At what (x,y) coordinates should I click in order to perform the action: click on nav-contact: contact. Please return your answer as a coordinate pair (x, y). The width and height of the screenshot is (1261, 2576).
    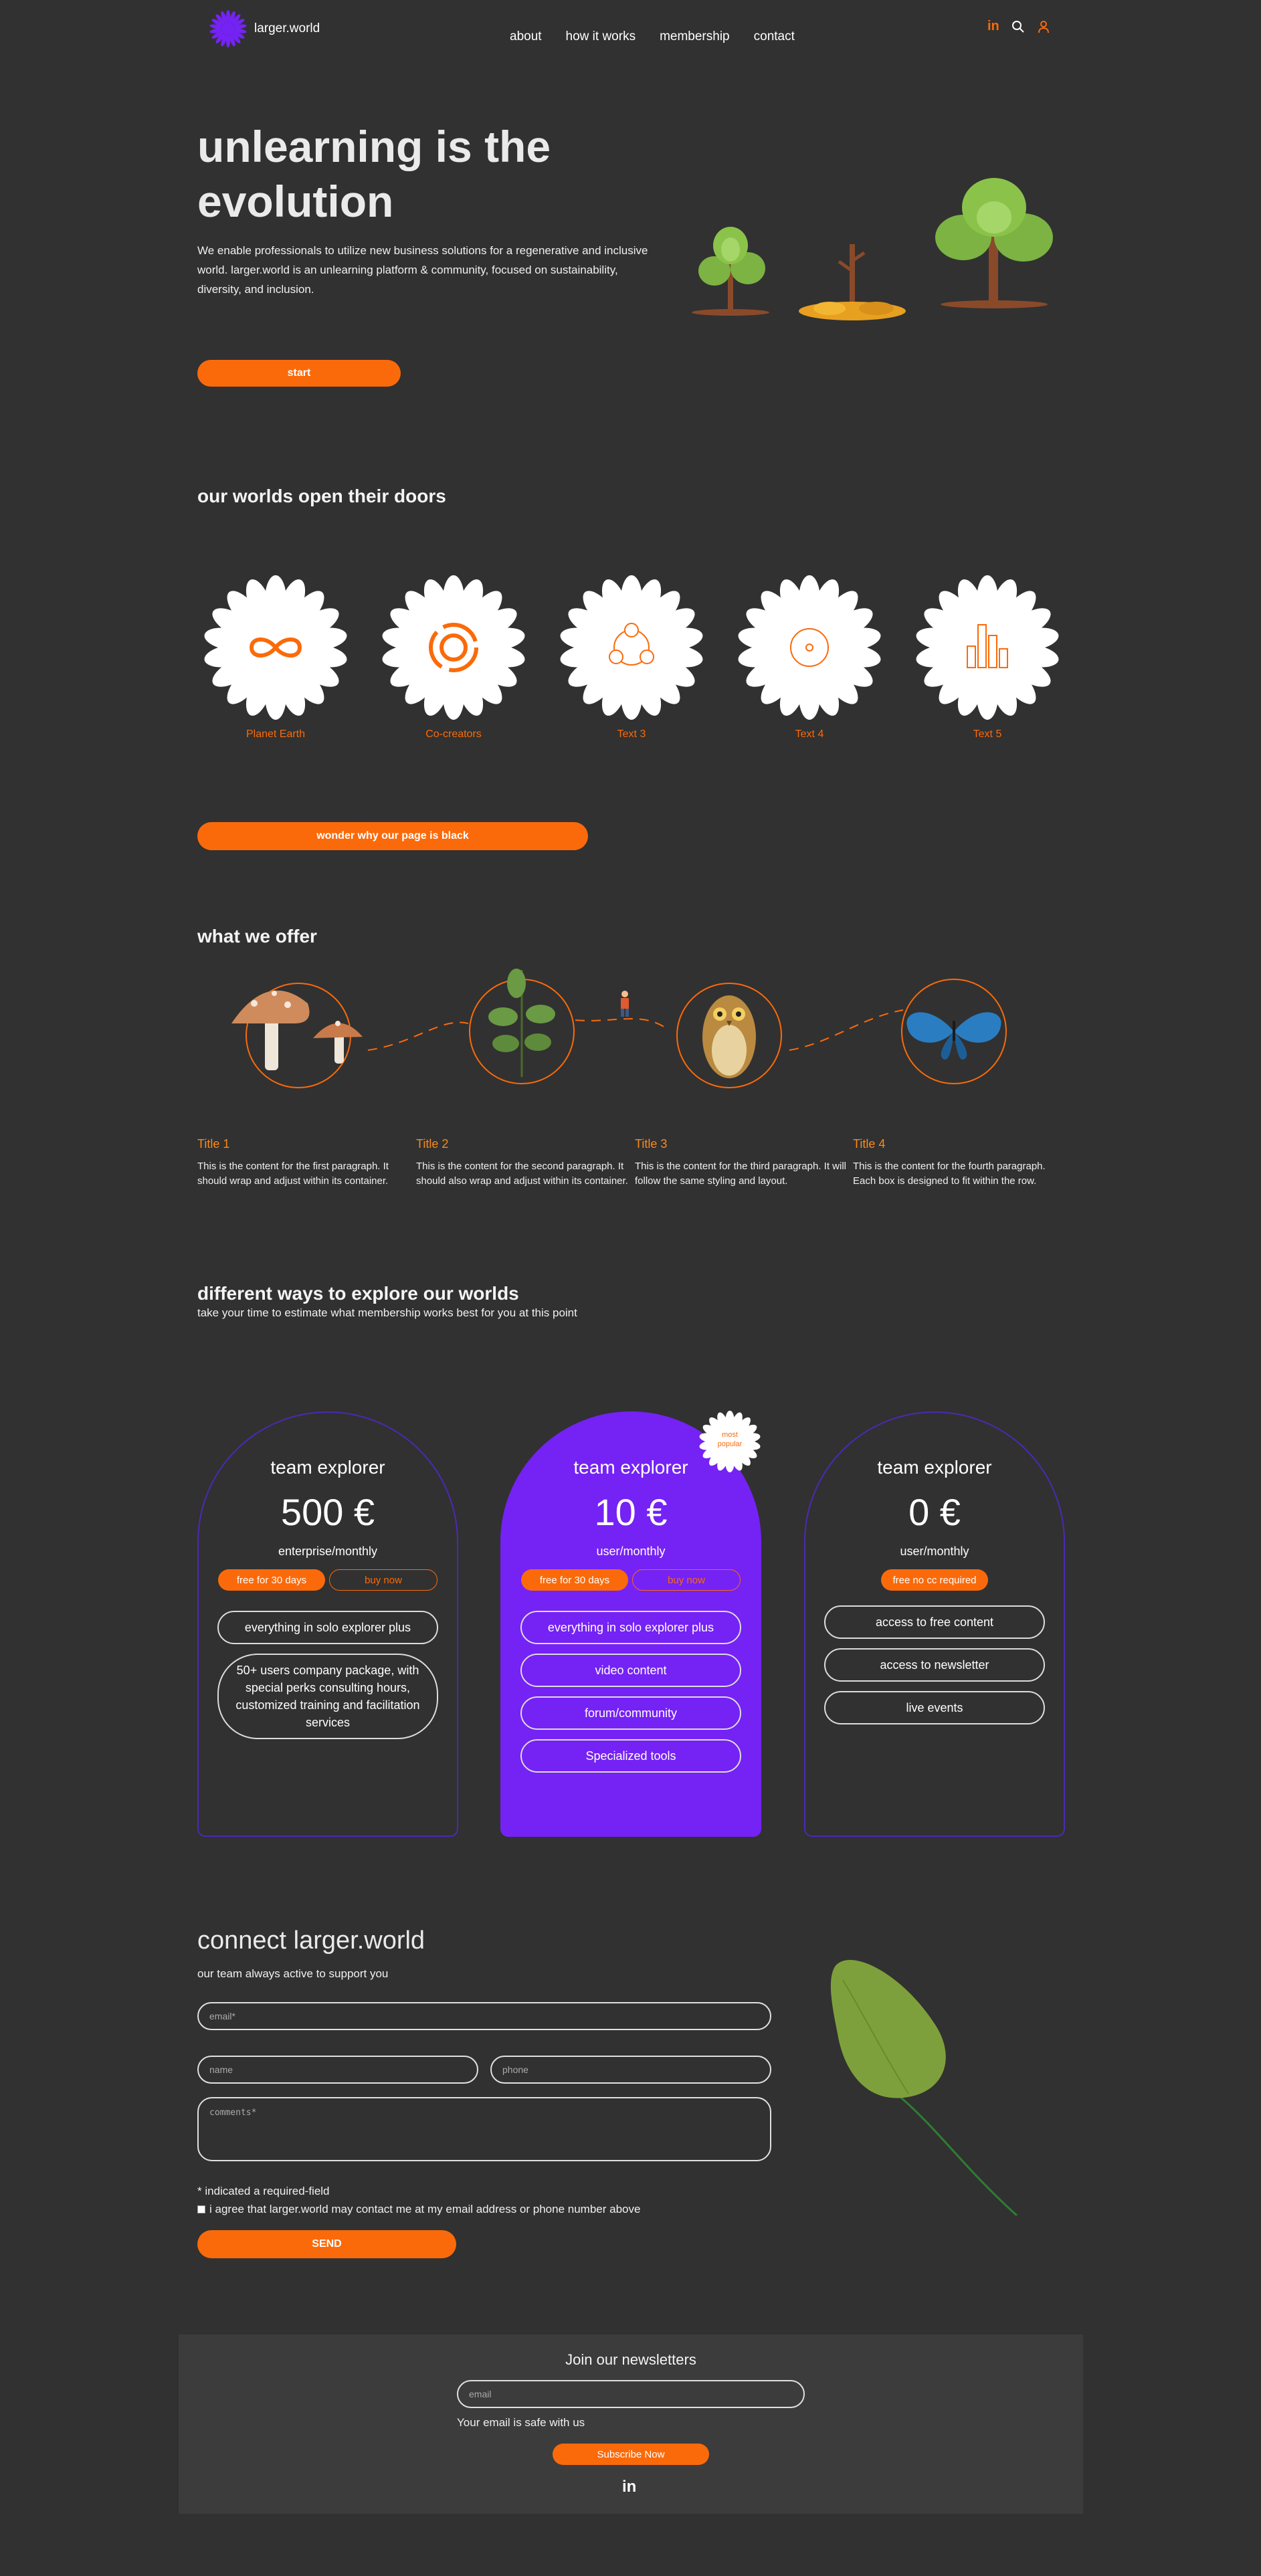
    Looking at the image, I should click on (774, 36).